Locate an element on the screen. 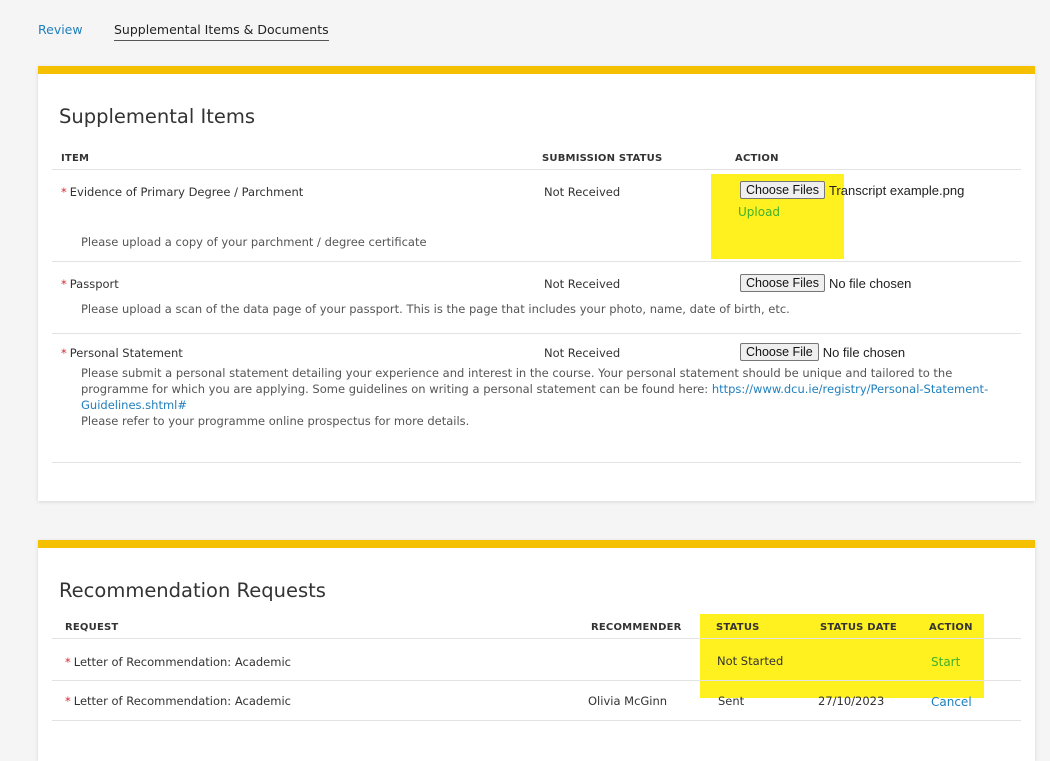 The height and width of the screenshot is (761, 1050). start-link: Start is located at coordinates (945, 662).